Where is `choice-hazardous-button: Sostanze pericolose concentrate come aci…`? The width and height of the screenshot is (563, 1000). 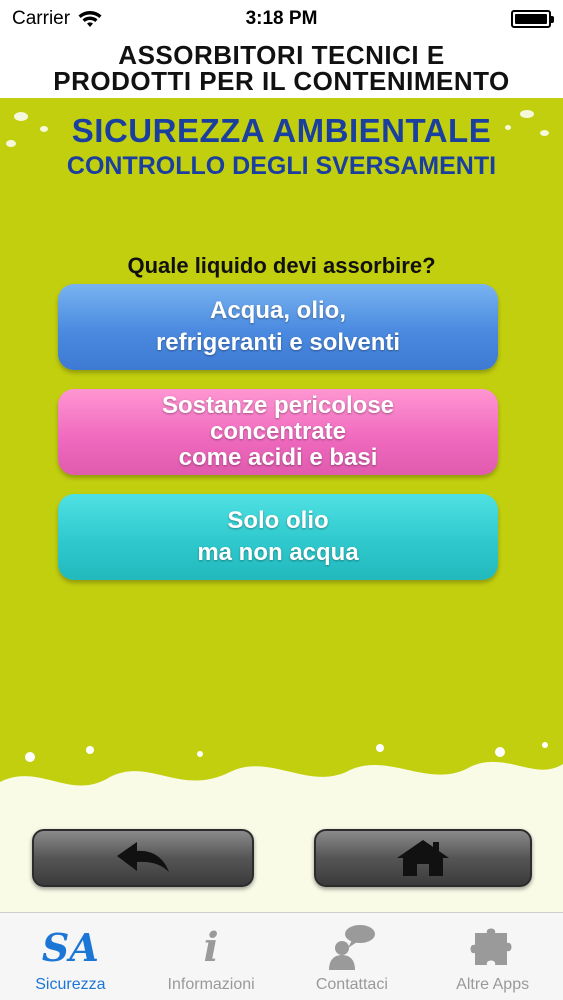
choice-hazardous-button: Sostanze pericolose concentrate come aci… is located at coordinates (278, 432).